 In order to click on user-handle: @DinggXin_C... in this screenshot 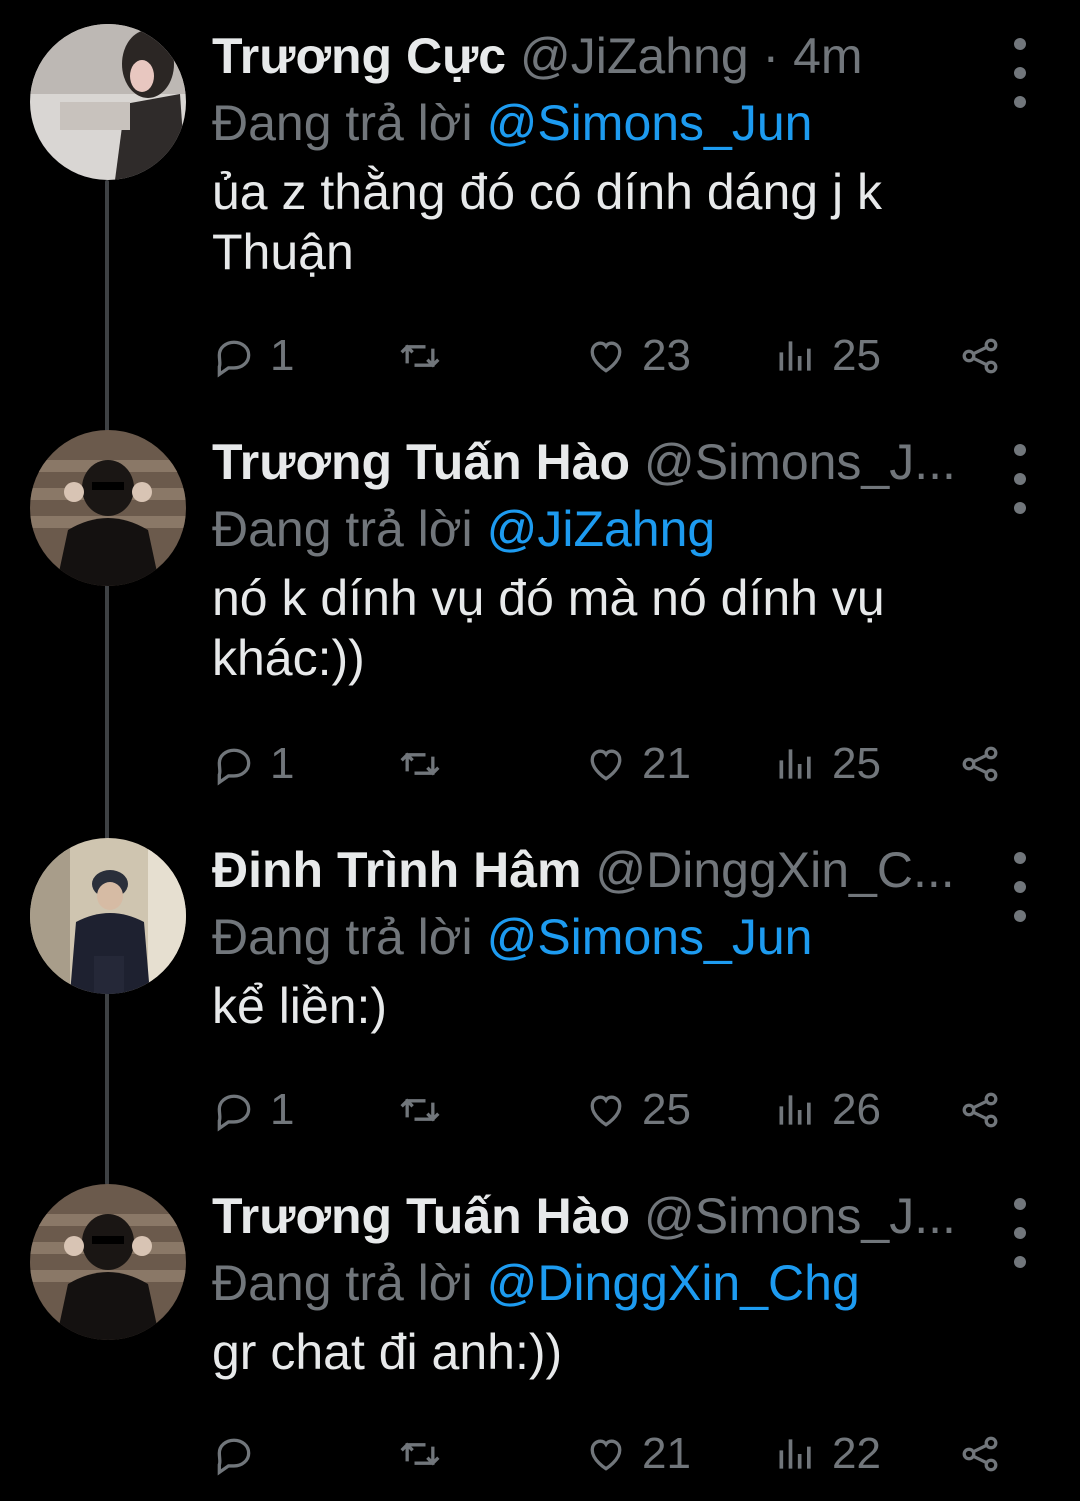, I will do `click(774, 870)`.